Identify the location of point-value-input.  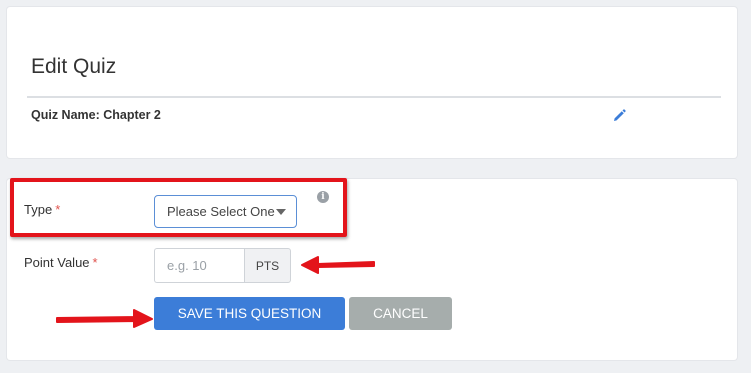
(199, 265).